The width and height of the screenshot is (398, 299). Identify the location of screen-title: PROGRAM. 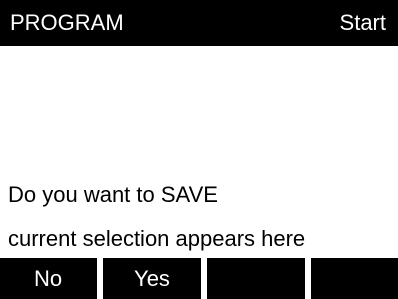
(67, 22).